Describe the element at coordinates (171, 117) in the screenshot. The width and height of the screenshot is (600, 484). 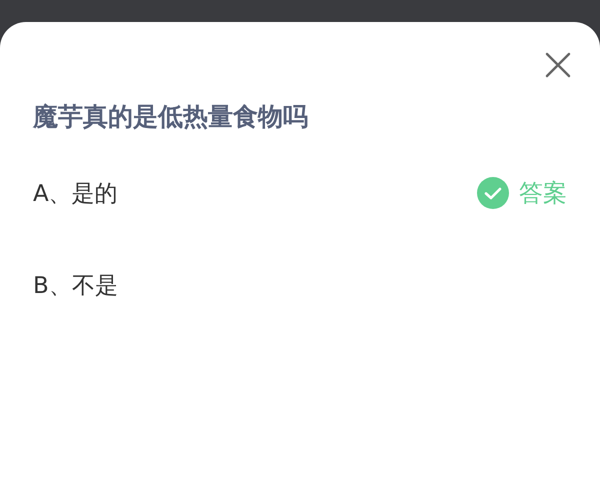
I see `question-text: 魔芋真的是低热量食物吗` at that location.